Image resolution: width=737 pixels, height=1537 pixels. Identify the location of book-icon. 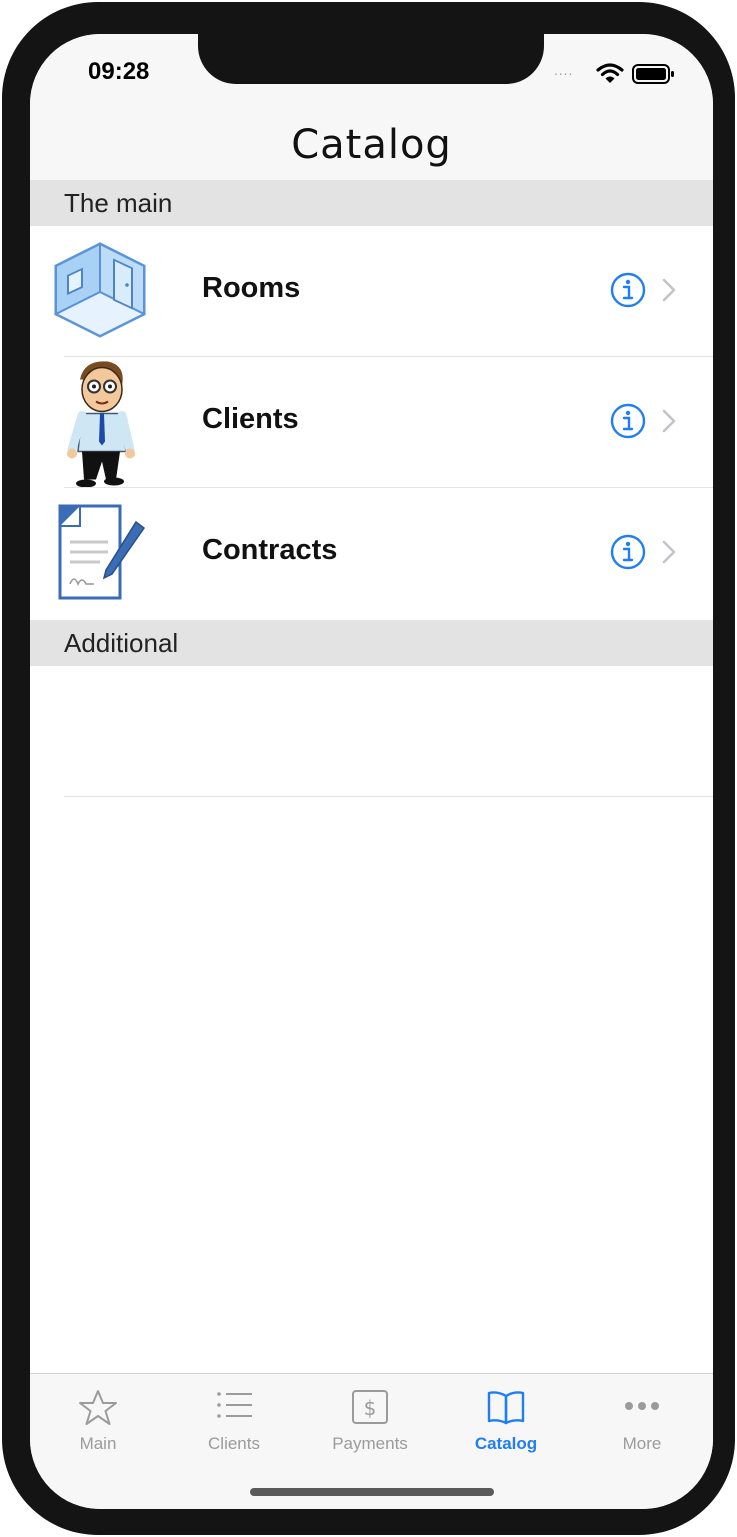
(506, 1408).